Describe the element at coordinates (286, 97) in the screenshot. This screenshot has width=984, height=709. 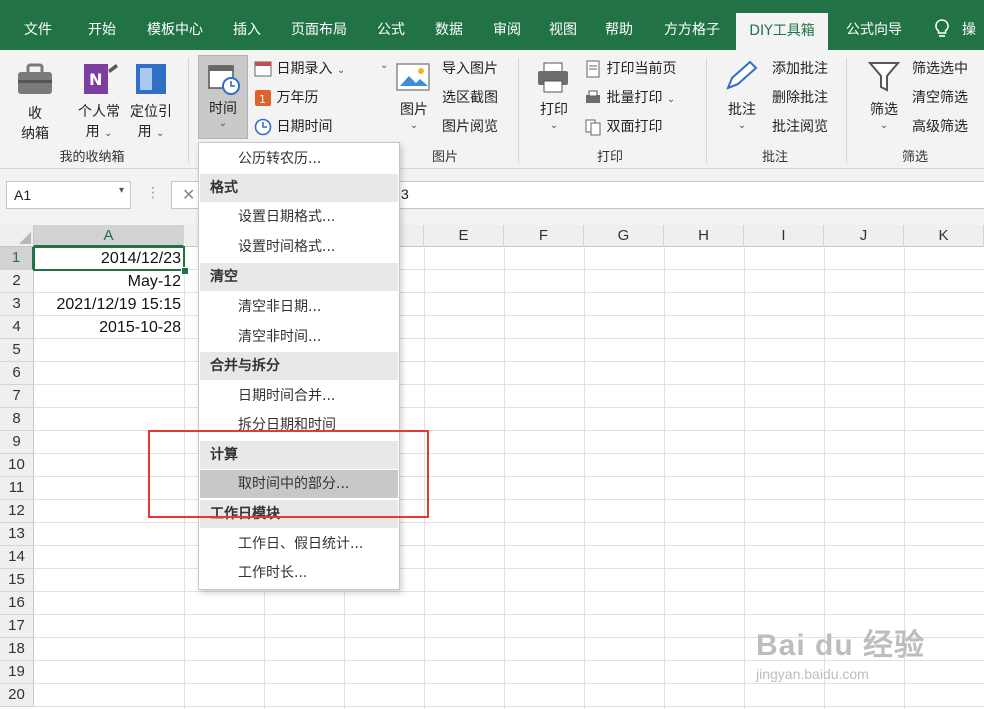
I see `perpetual-calendar-button: 1 万年历` at that location.